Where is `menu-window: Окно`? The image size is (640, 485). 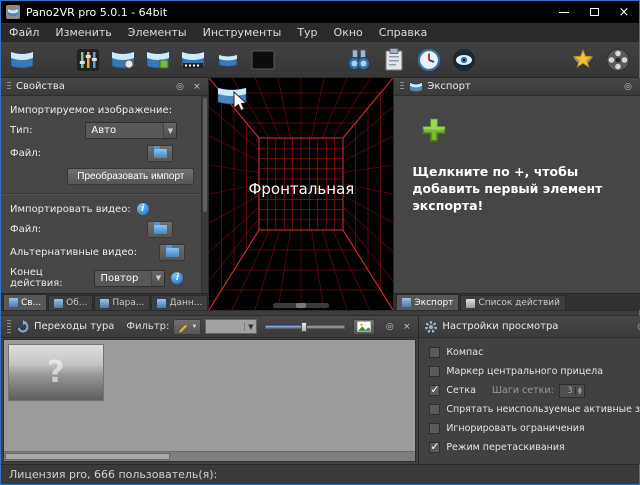
menu-window: Окно is located at coordinates (348, 32).